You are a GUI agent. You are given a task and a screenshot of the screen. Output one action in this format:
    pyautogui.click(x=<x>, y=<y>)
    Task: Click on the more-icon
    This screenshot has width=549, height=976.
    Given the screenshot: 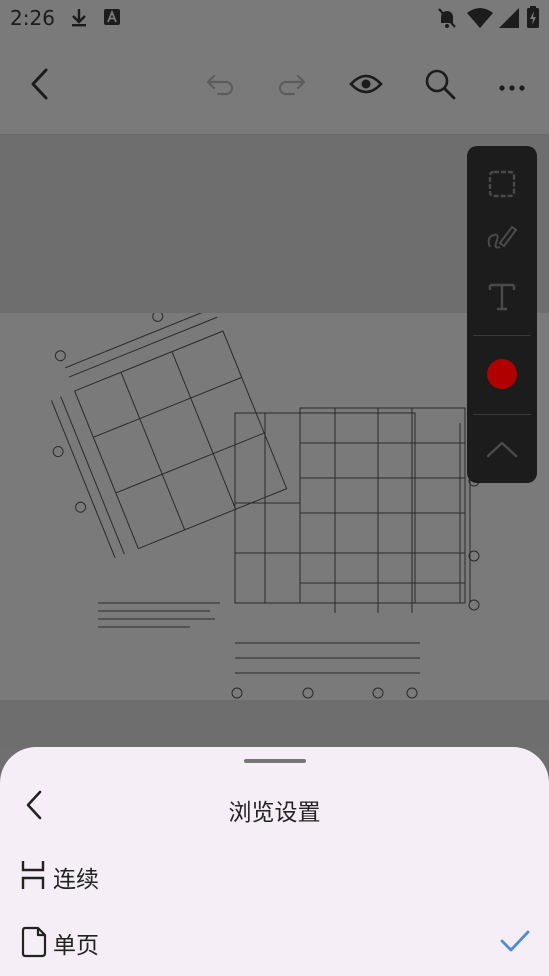 What is the action you would take?
    pyautogui.click(x=512, y=86)
    